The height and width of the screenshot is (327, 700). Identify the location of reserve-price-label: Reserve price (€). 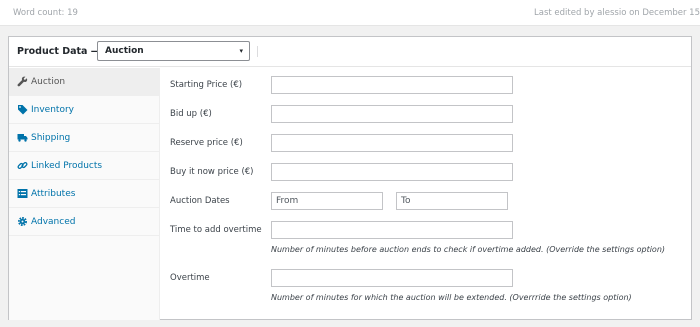
(206, 143).